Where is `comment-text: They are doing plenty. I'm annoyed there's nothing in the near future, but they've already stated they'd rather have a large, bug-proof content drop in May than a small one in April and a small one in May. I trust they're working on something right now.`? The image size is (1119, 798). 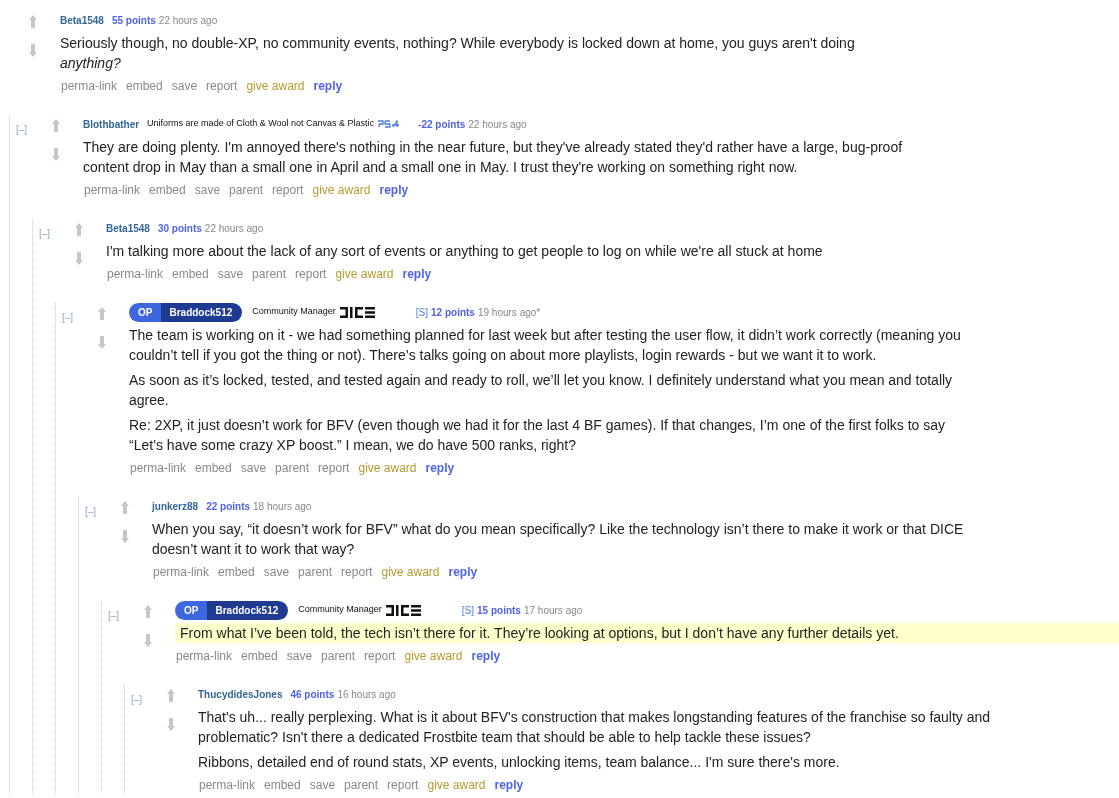 comment-text: They are doing plenty. I'm annoyed there's nothing in the near future, but they've already stated they'd rather have a large, bug-proof content drop in May than a small one in April and a small one in May. I trust they're working on something right now. is located at coordinates (493, 157).